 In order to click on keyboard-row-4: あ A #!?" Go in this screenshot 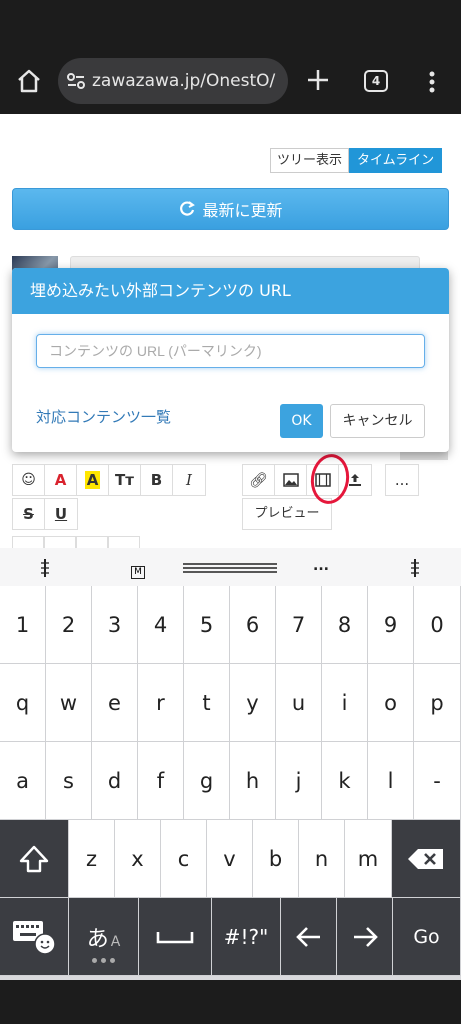, I will do `click(230, 937)`.